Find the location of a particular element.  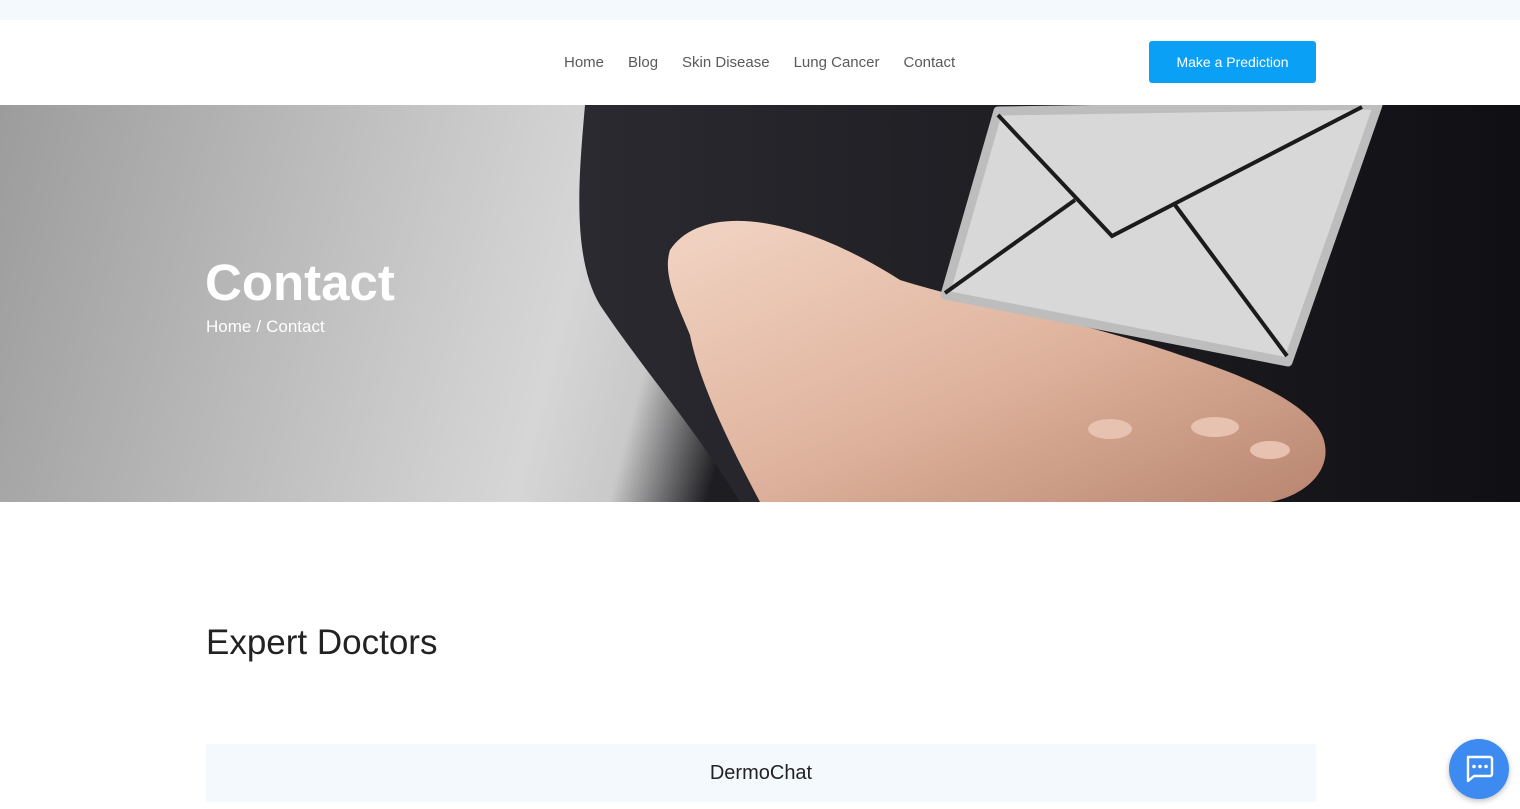

breadcrumb-home: Home is located at coordinates (228, 327).